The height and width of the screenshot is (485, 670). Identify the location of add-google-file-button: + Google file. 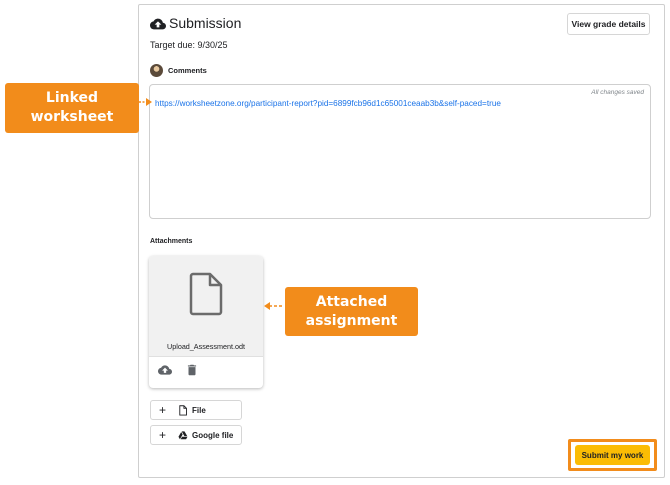
(196, 435).